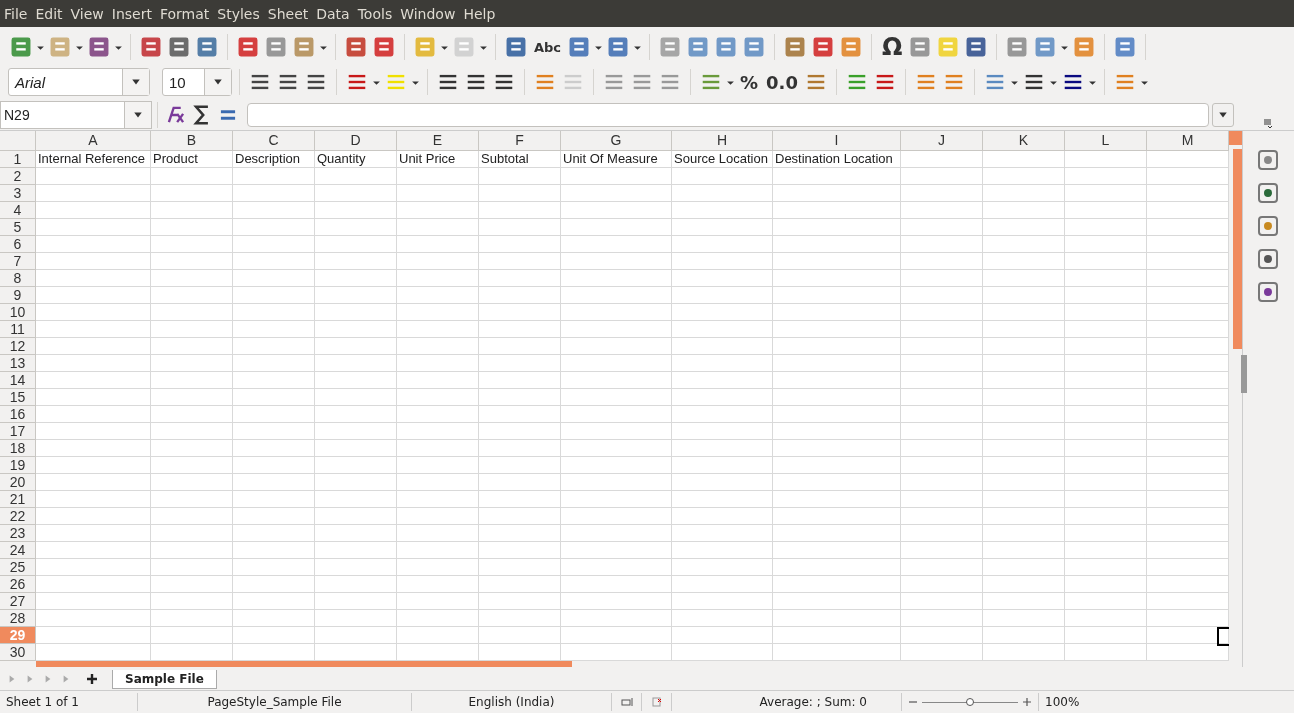  Describe the element at coordinates (188, 13) in the screenshot. I see `menu-item: Format` at that location.